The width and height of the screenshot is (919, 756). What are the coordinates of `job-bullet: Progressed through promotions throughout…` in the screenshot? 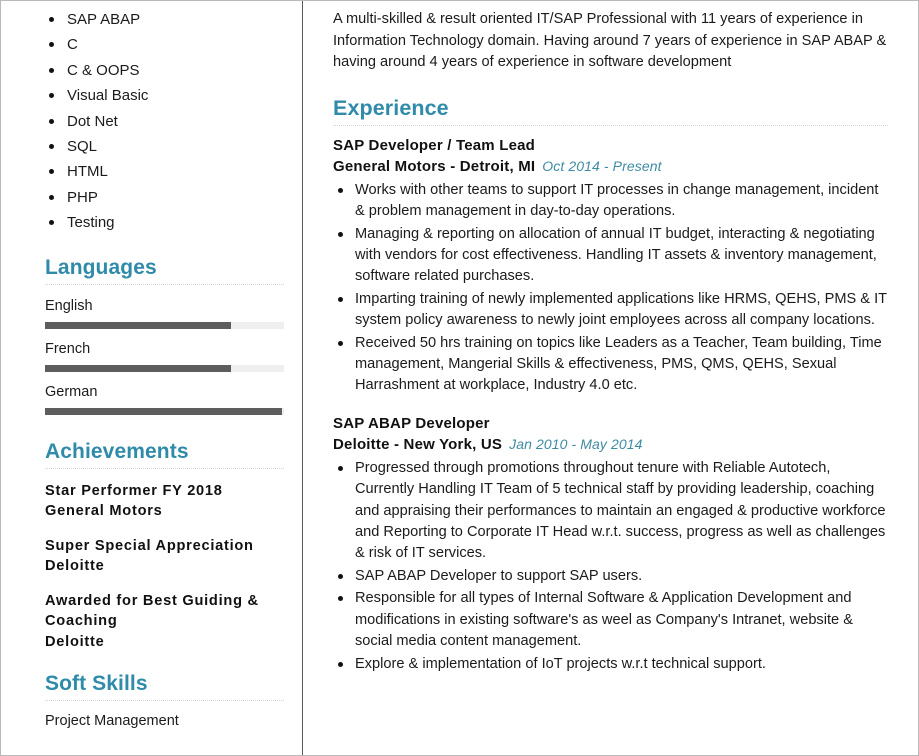 It's located at (610, 511).